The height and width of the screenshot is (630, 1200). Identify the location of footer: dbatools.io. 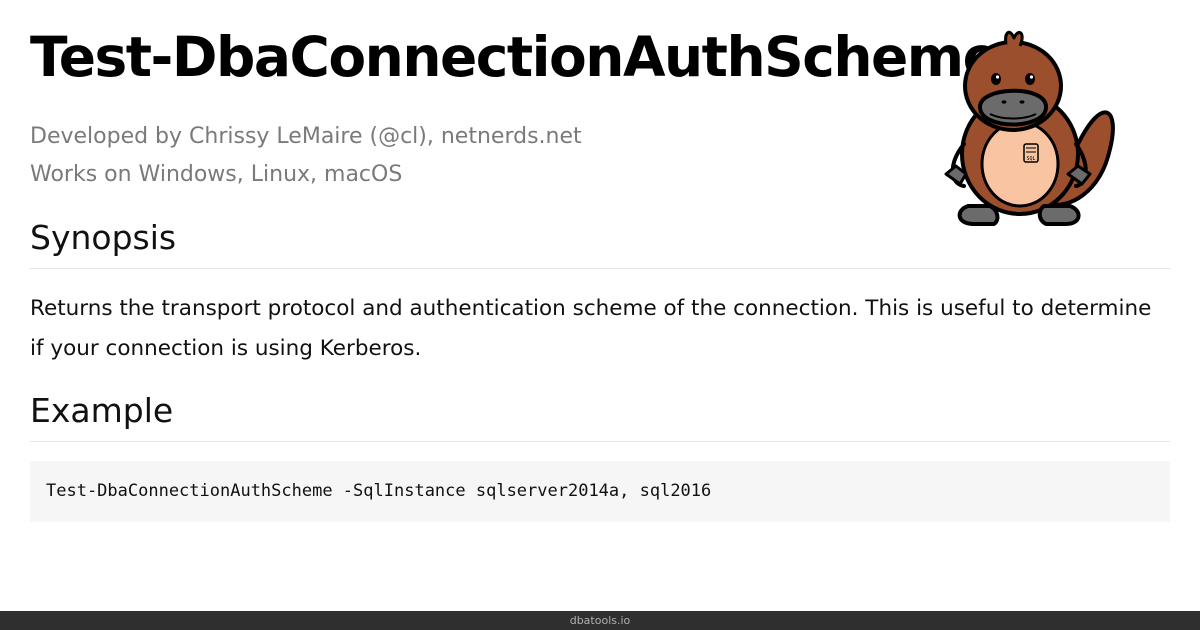
(600, 620).